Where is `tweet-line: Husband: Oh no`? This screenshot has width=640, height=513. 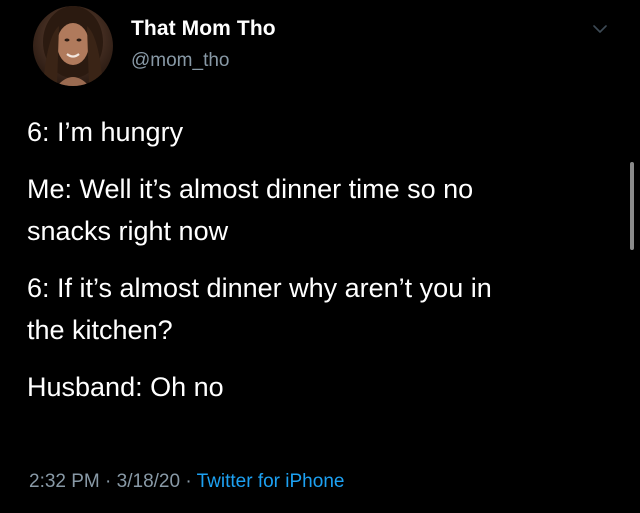
tweet-line: Husband: Oh no is located at coordinates (125, 387).